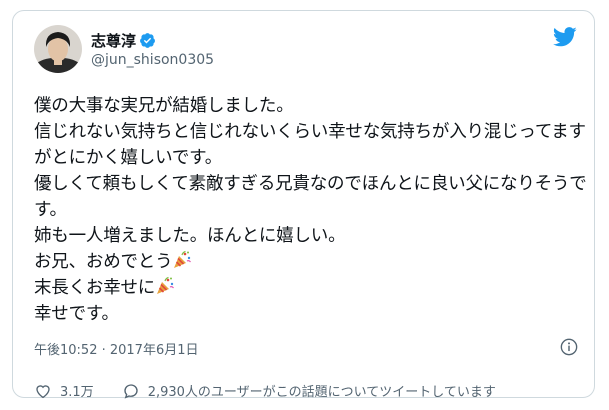 The image size is (609, 410). Describe the element at coordinates (116, 348) in the screenshot. I see `tweet-timestamp: 午後10:52 · 2017年6月1日` at that location.